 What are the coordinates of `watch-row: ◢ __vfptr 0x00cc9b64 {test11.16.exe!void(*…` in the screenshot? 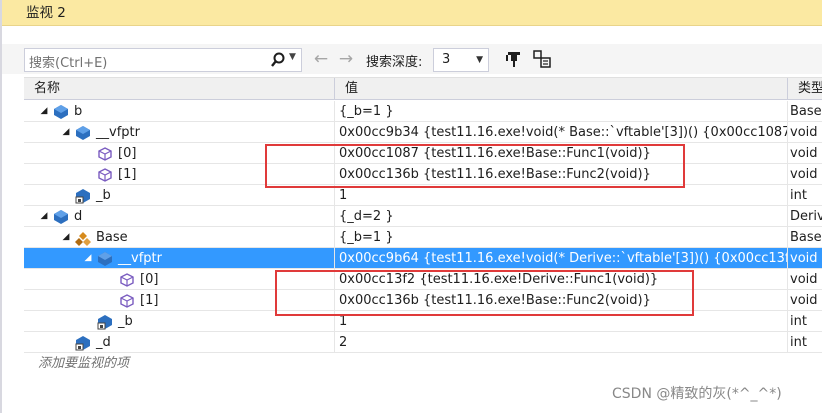 It's located at (423, 258).